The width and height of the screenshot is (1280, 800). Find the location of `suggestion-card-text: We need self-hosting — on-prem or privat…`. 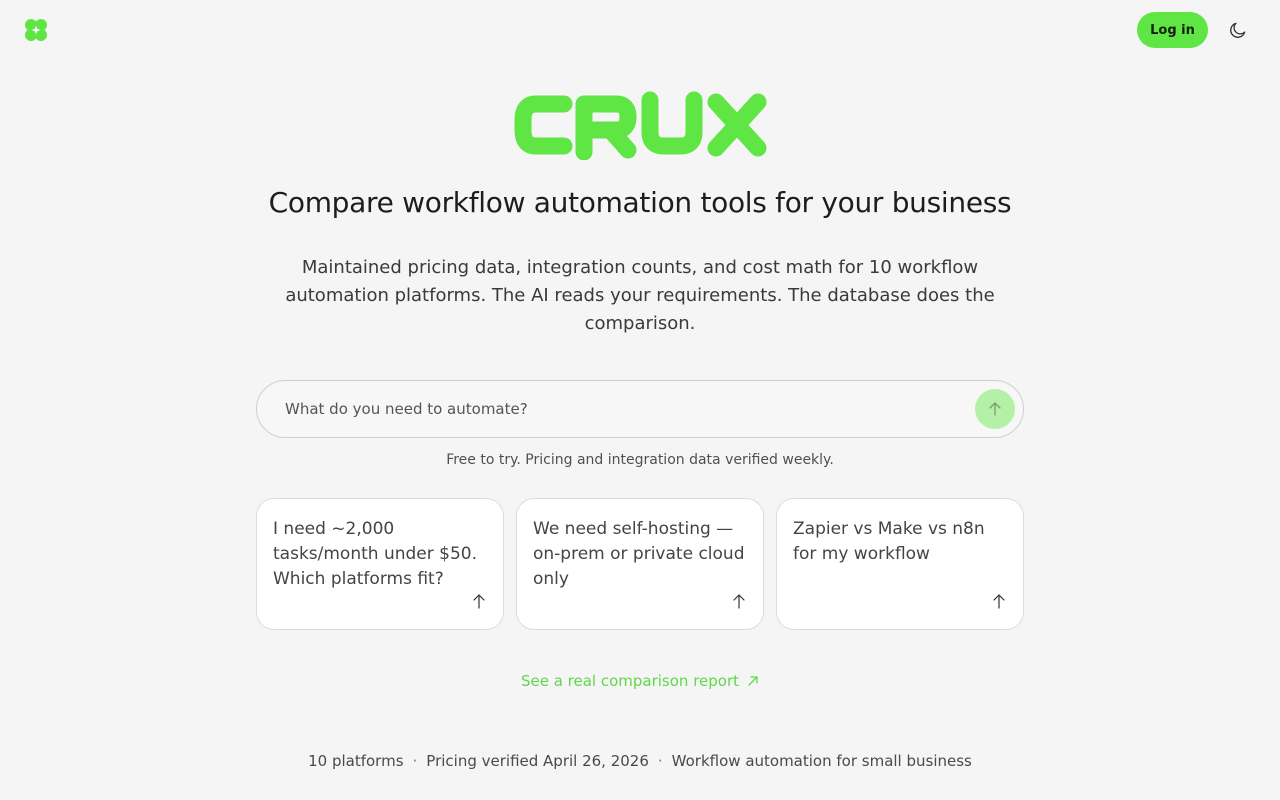

suggestion-card-text: We need self-hosting — on-prem or privat… is located at coordinates (639, 554).